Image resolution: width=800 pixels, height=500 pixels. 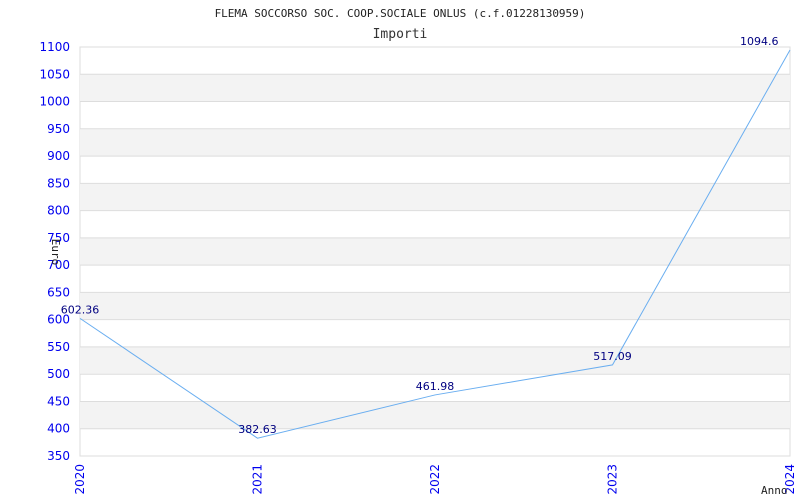 I want to click on x-tick-label: 2023, so click(x=613, y=479).